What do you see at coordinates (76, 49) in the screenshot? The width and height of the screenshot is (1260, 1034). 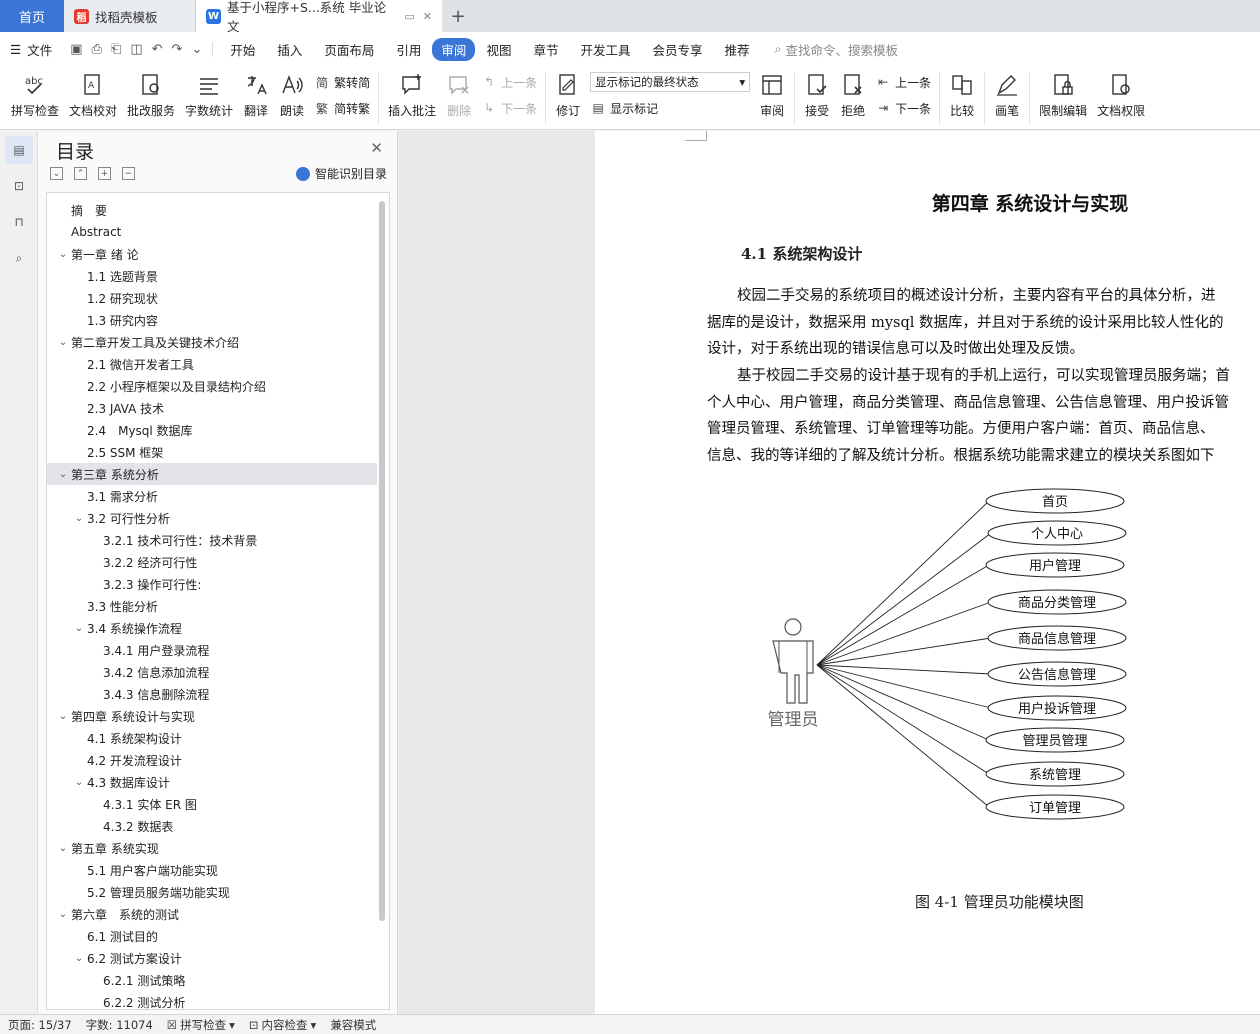 I see `save-icon: ▣` at bounding box center [76, 49].